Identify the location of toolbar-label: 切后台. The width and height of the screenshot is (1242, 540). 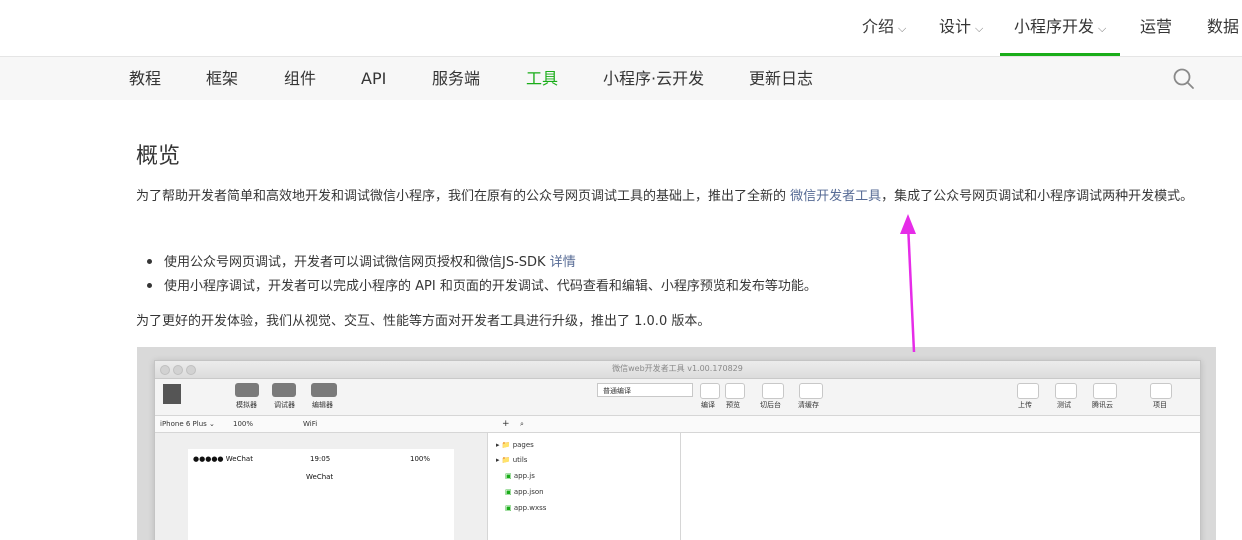
(770, 405).